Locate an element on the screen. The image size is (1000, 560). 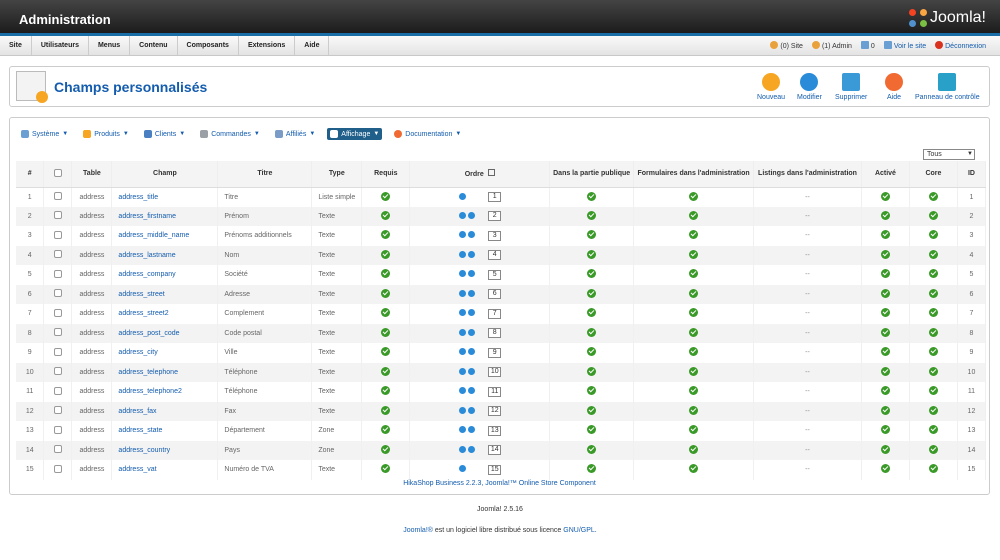
menu-site: Site is located at coordinates (16, 45).